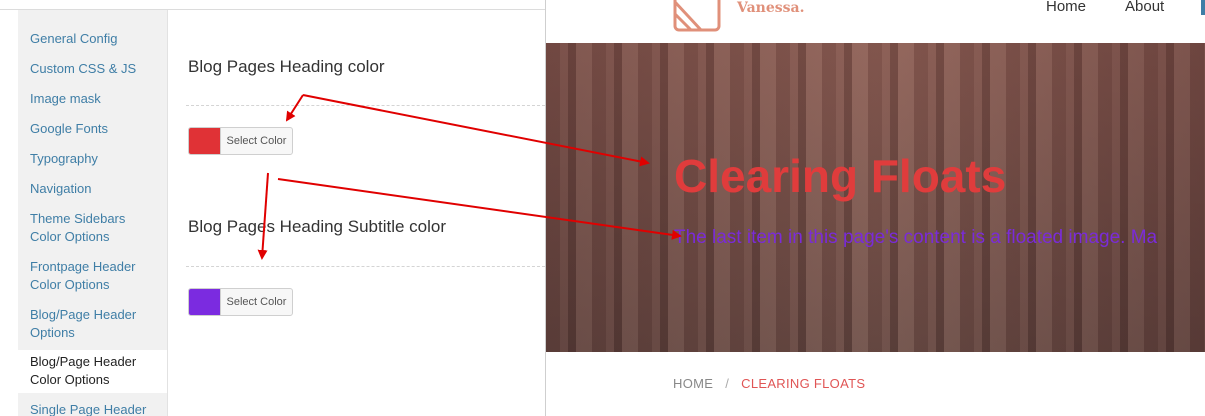 The width and height of the screenshot is (1205, 416). I want to click on breadcrumb-current: CLEARING FLOATS, so click(803, 383).